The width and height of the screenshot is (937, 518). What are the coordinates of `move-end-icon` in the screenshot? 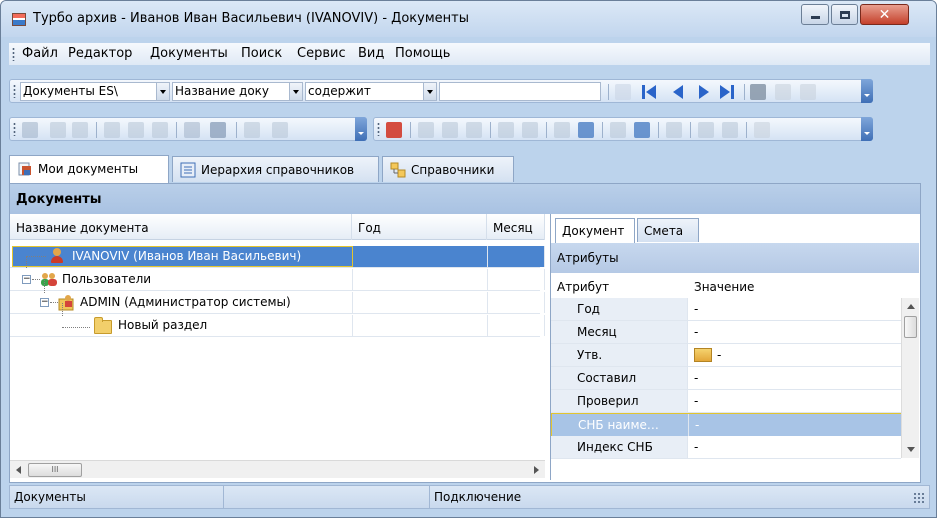 It's located at (280, 130).